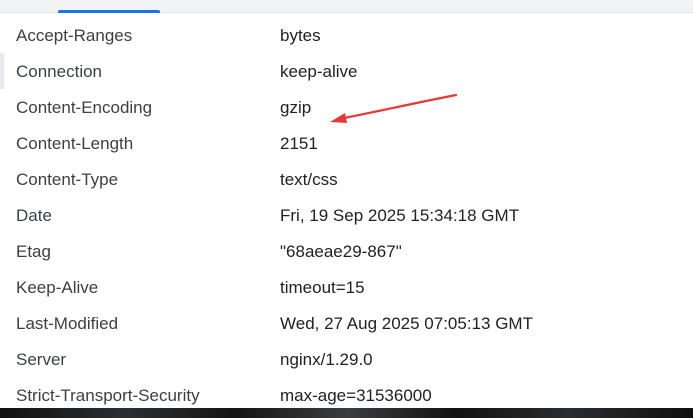 The width and height of the screenshot is (693, 418). What do you see at coordinates (309, 179) in the screenshot?
I see `header-value: text/css` at bounding box center [309, 179].